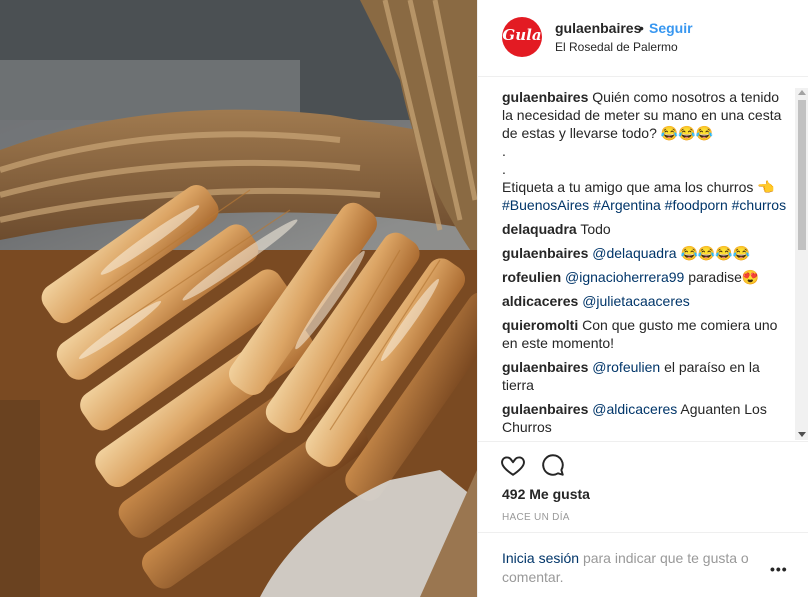 This screenshot has height=598, width=808. Describe the element at coordinates (598, 28) in the screenshot. I see `author-username: gulaenbaires` at that location.